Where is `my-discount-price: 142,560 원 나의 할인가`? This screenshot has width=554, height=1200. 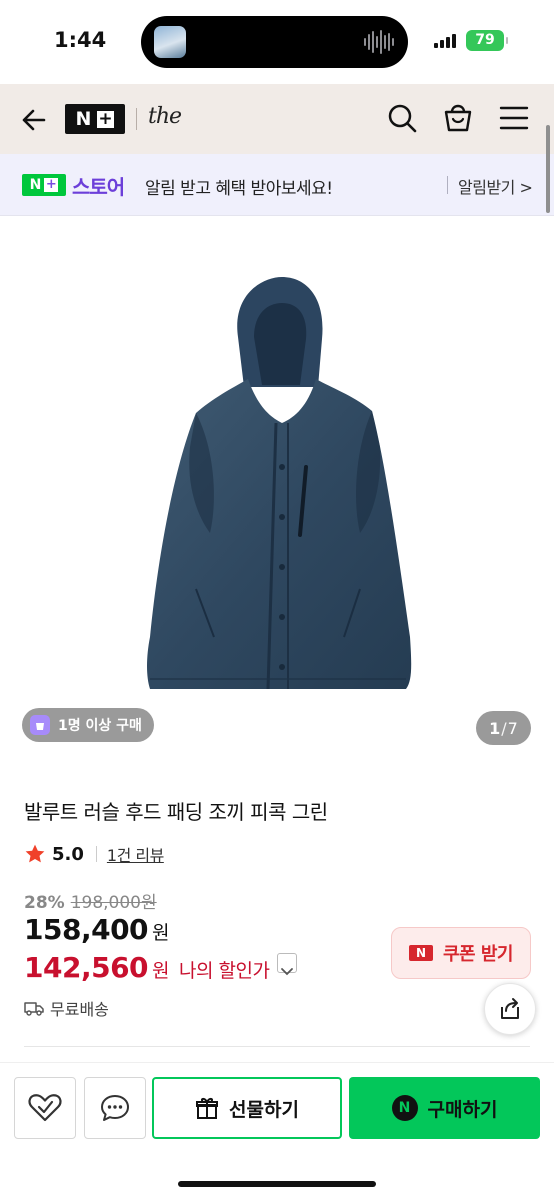 my-discount-price: 142,560 원 나의 할인가 is located at coordinates (161, 967).